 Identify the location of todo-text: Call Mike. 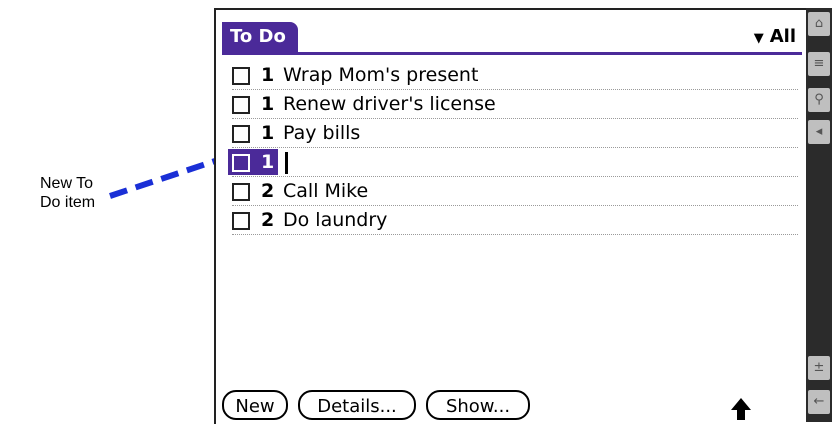
(325, 191).